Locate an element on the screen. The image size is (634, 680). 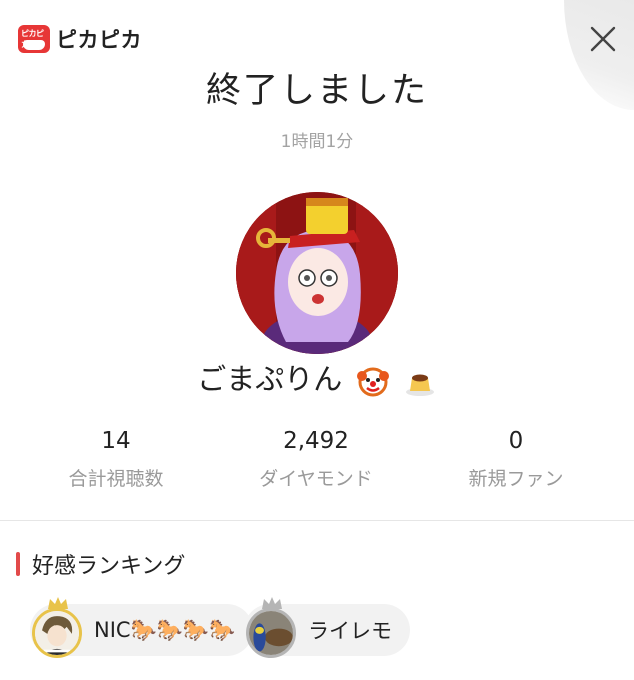
stat-label: ダイヤモンド is located at coordinates (316, 479).